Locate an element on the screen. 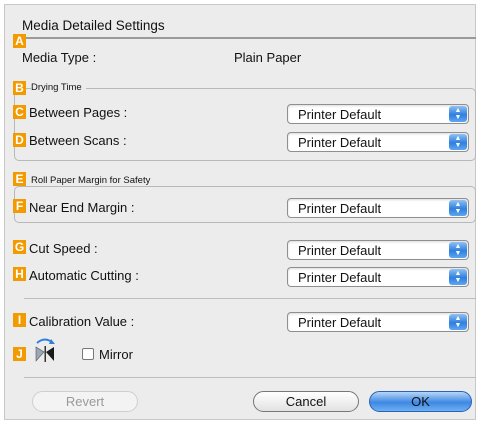 Image resolution: width=482 pixels, height=426 pixels. between-scans-value: Printer Default is located at coordinates (340, 142).